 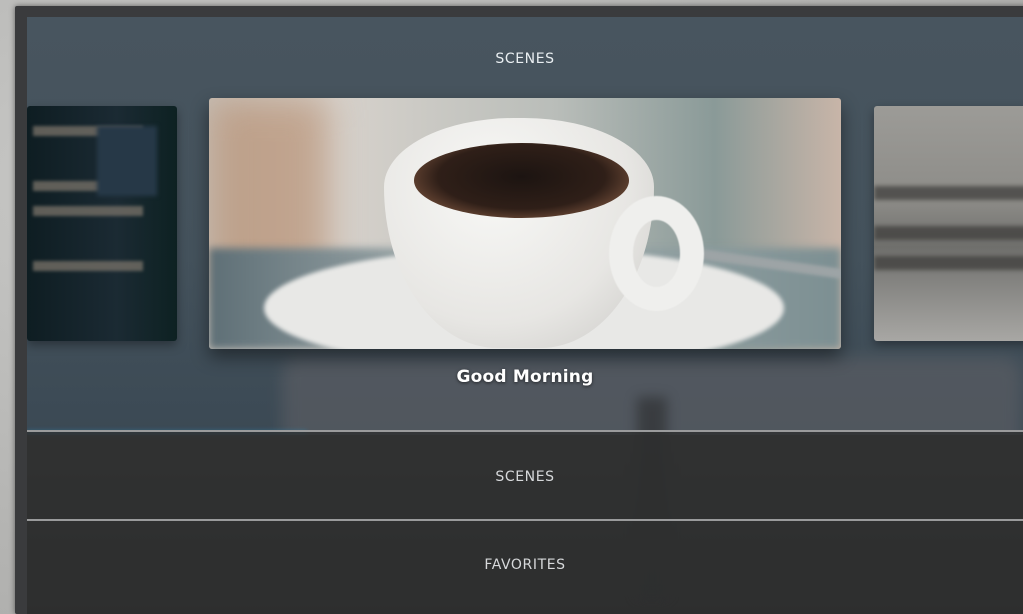 I want to click on tab-scenes: SCENES, so click(x=525, y=475).